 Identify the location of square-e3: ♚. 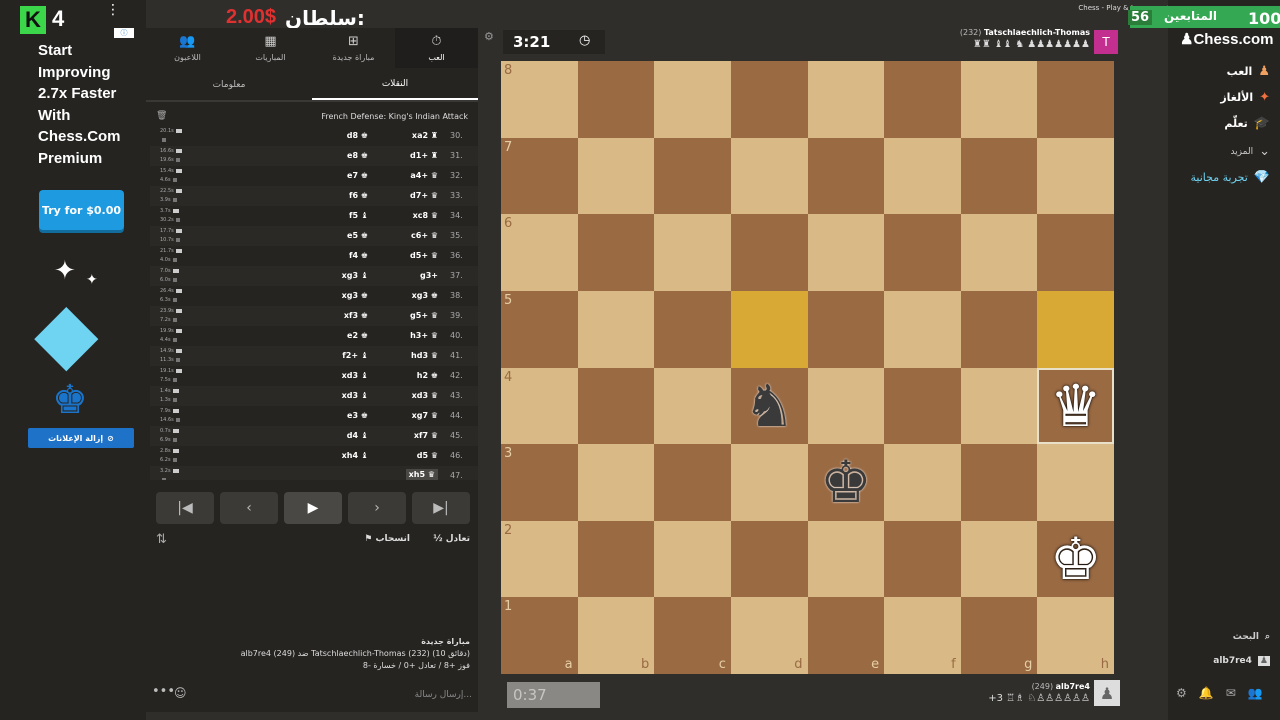
(846, 482).